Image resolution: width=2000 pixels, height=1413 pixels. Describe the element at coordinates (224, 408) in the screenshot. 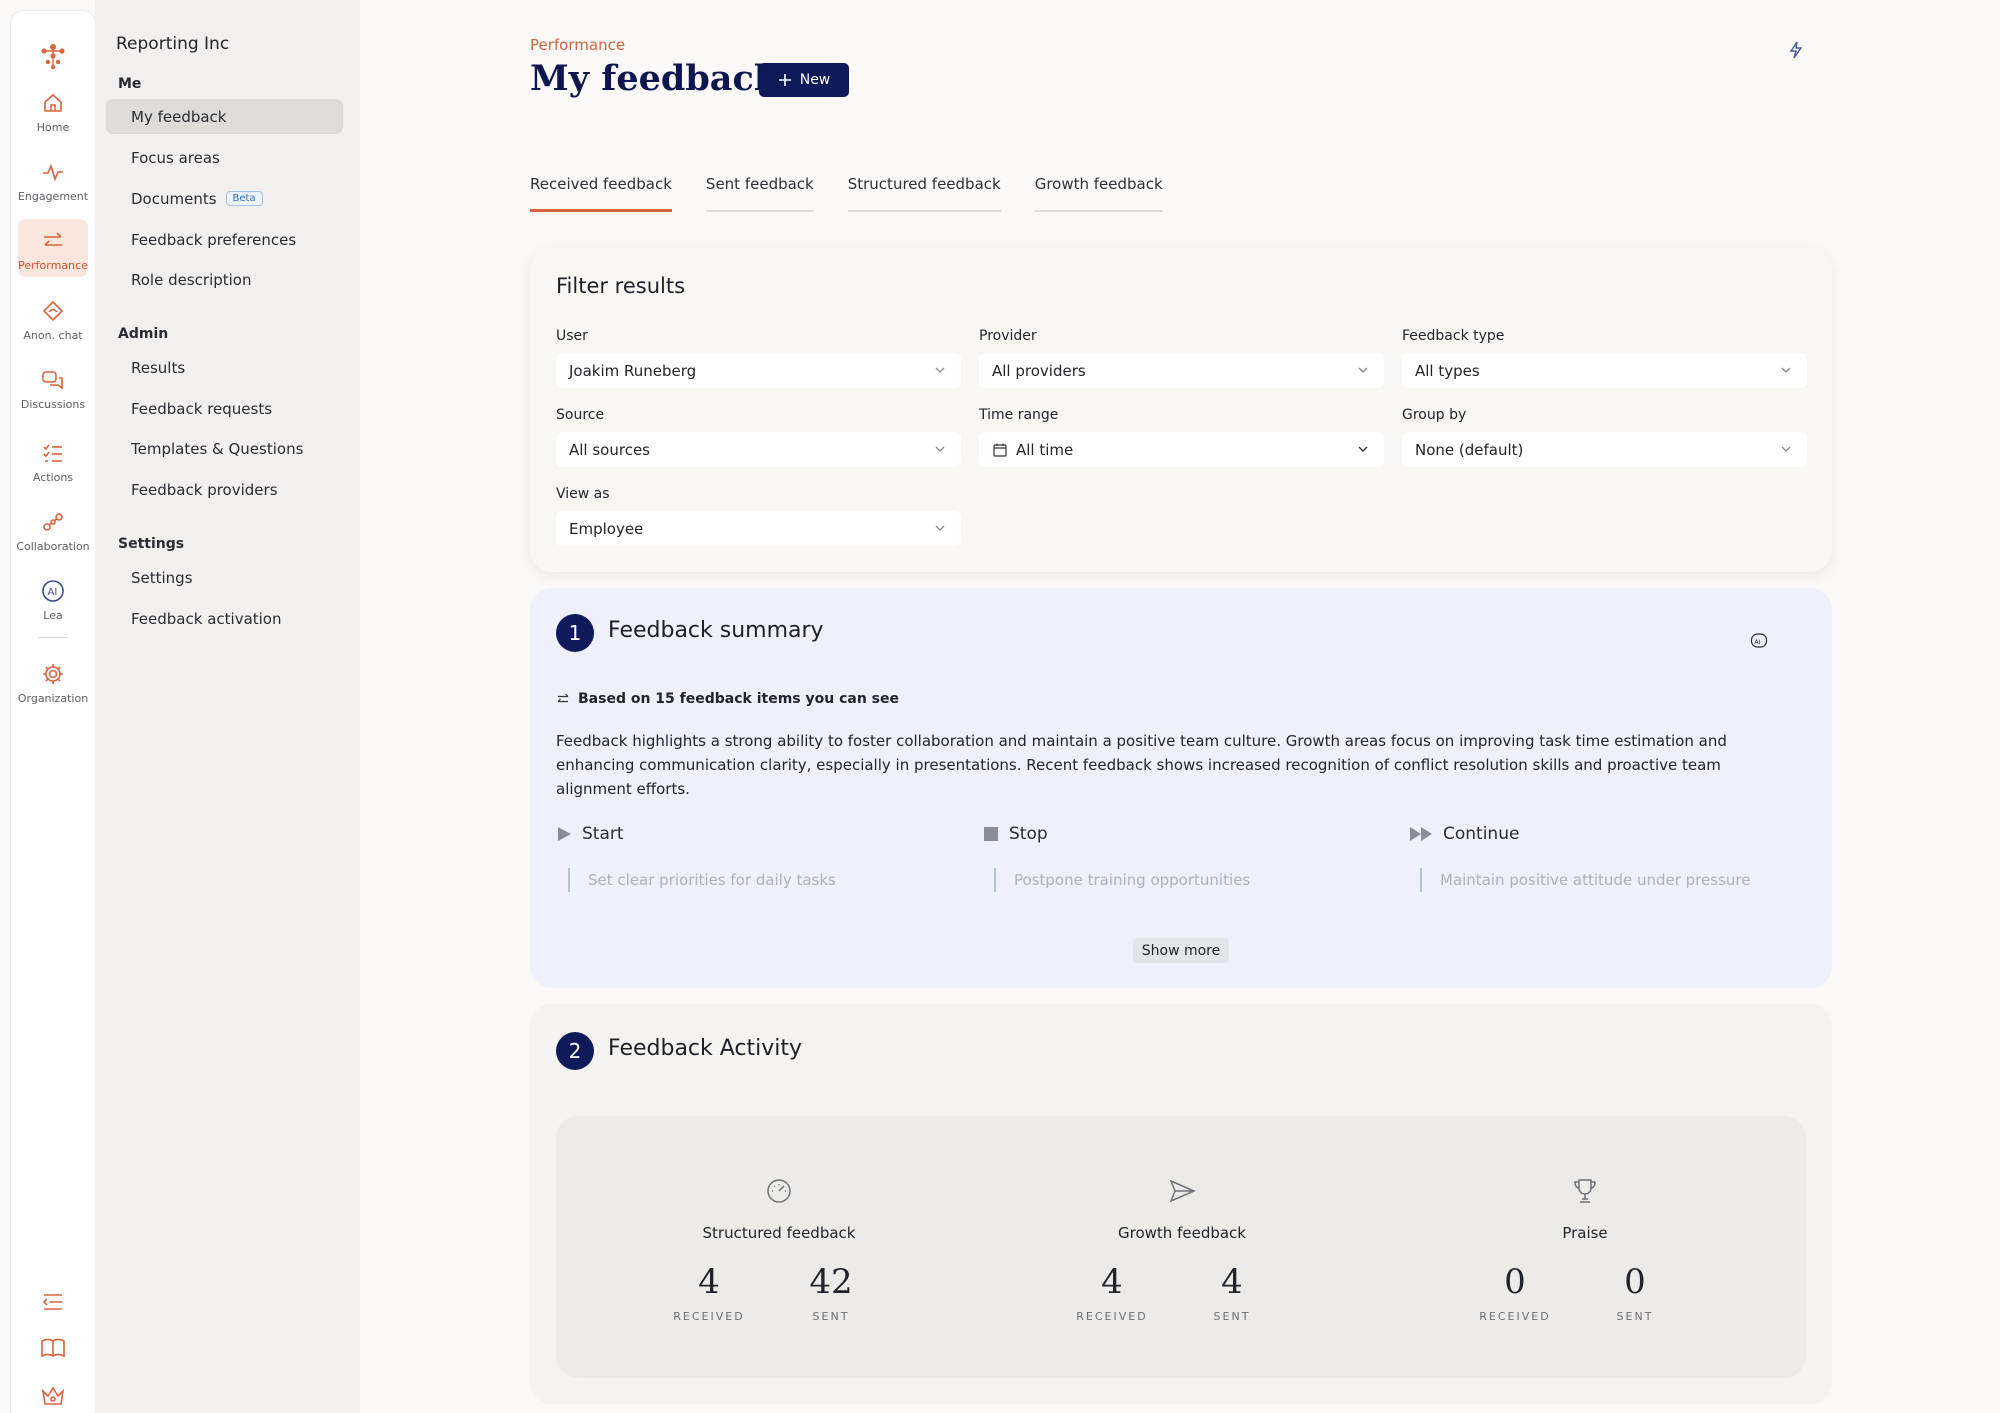

I see `sidebar-item-feedback-requests: Feedback requests` at that location.